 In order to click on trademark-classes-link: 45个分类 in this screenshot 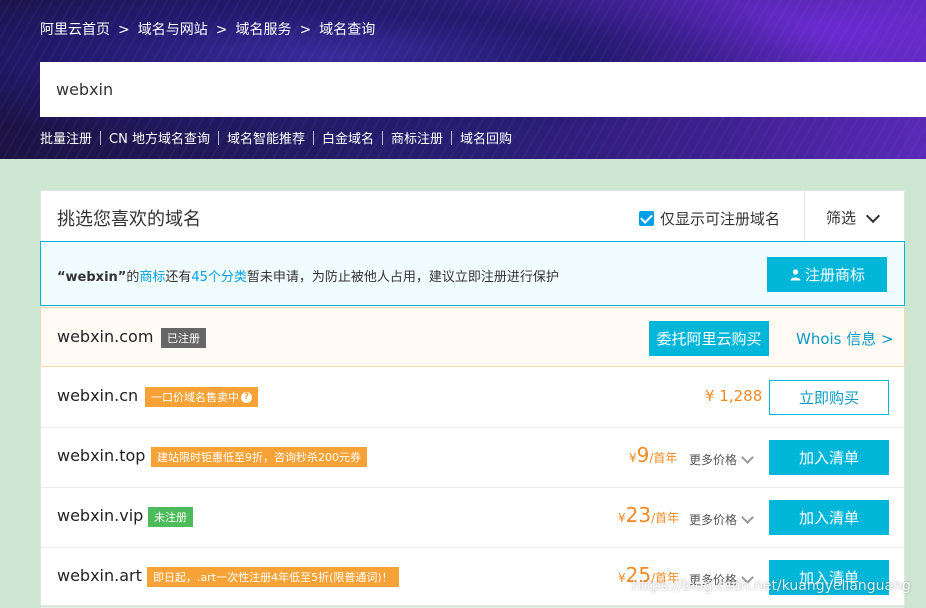, I will do `click(219, 277)`.